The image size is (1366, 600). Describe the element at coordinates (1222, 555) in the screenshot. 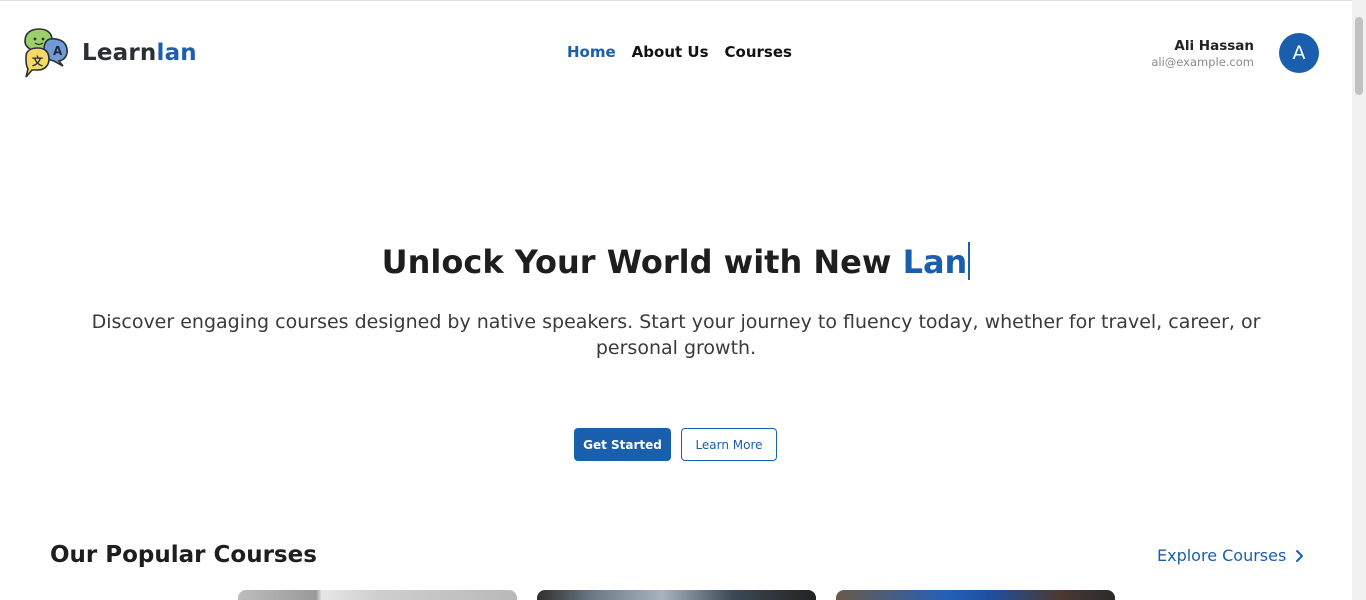

I see `explore-courses-label: Explore Courses` at that location.